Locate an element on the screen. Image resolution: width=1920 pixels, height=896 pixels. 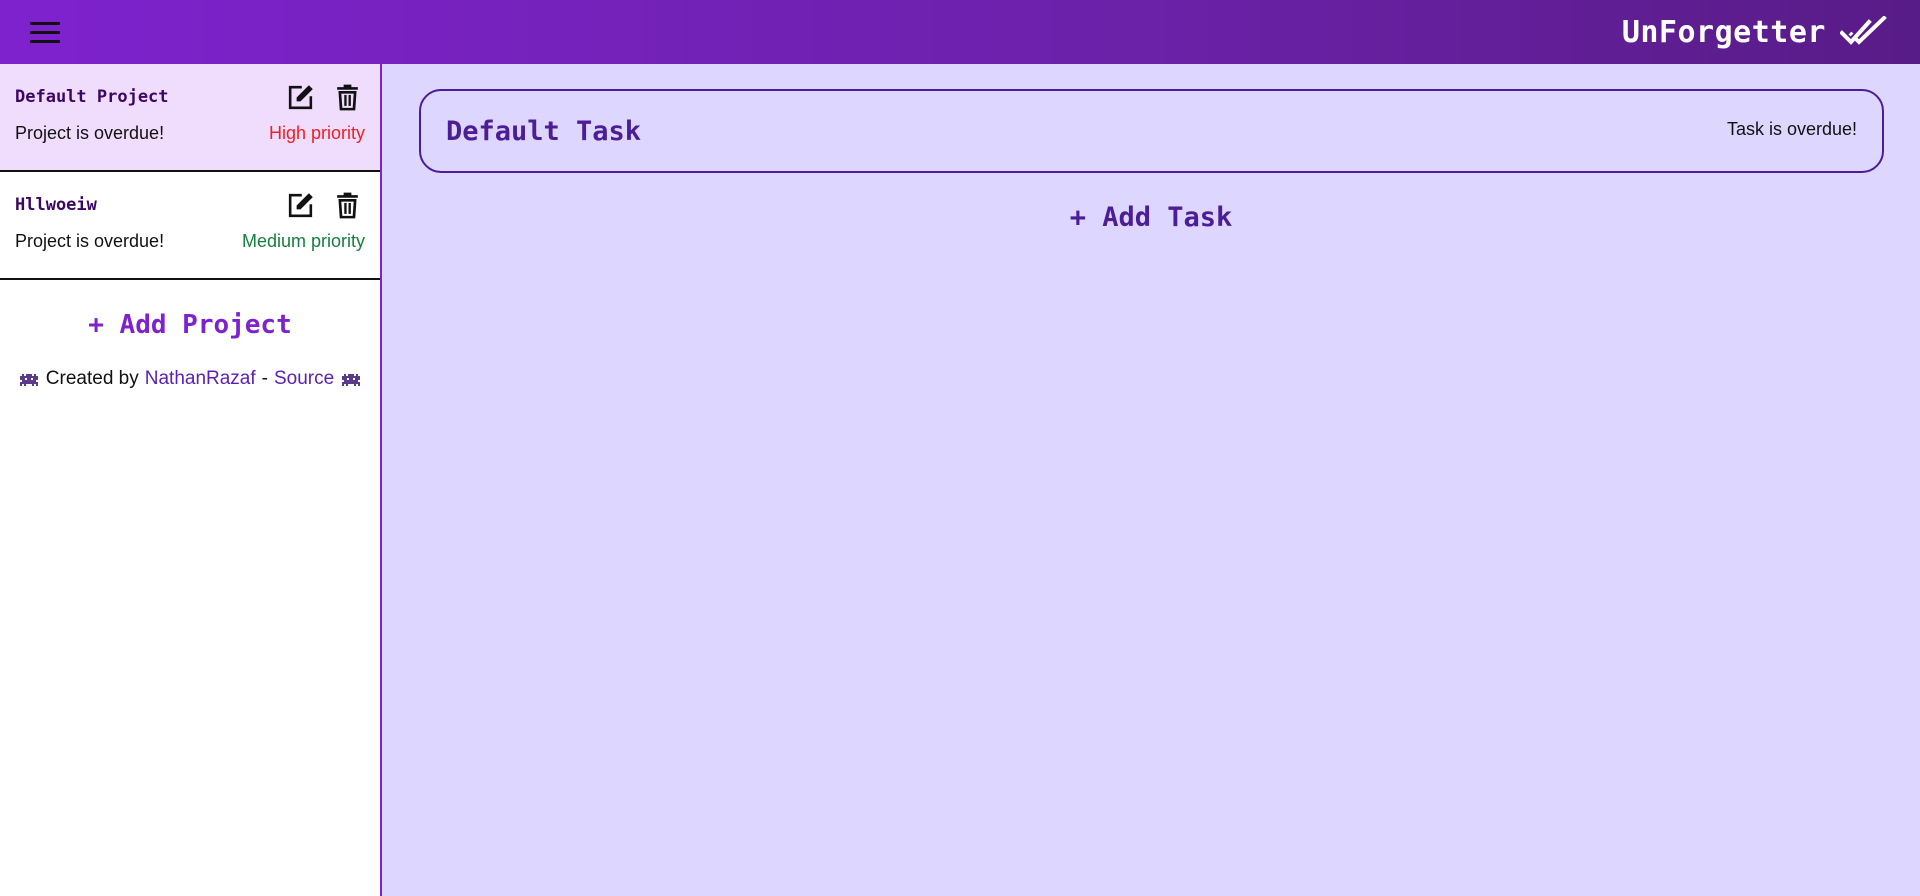
task-status: Task is overdue! is located at coordinates (1791, 128).